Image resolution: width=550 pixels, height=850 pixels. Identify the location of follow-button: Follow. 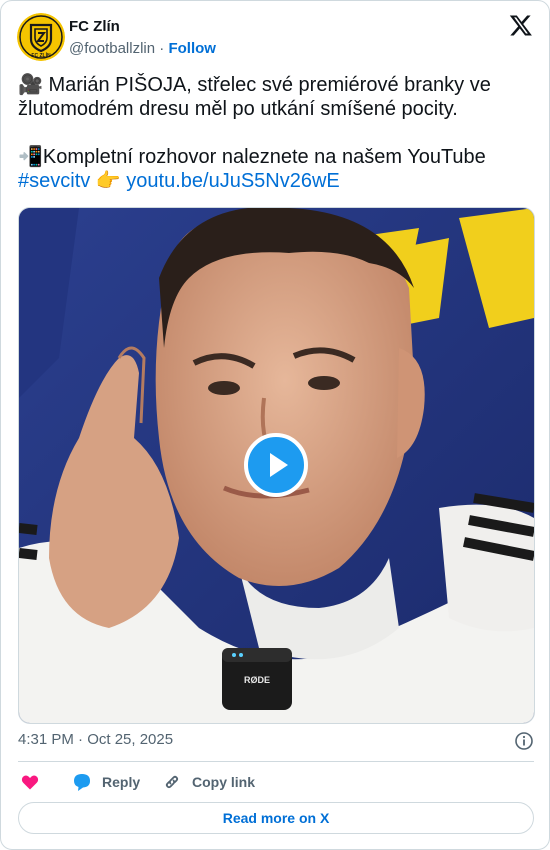
(192, 48).